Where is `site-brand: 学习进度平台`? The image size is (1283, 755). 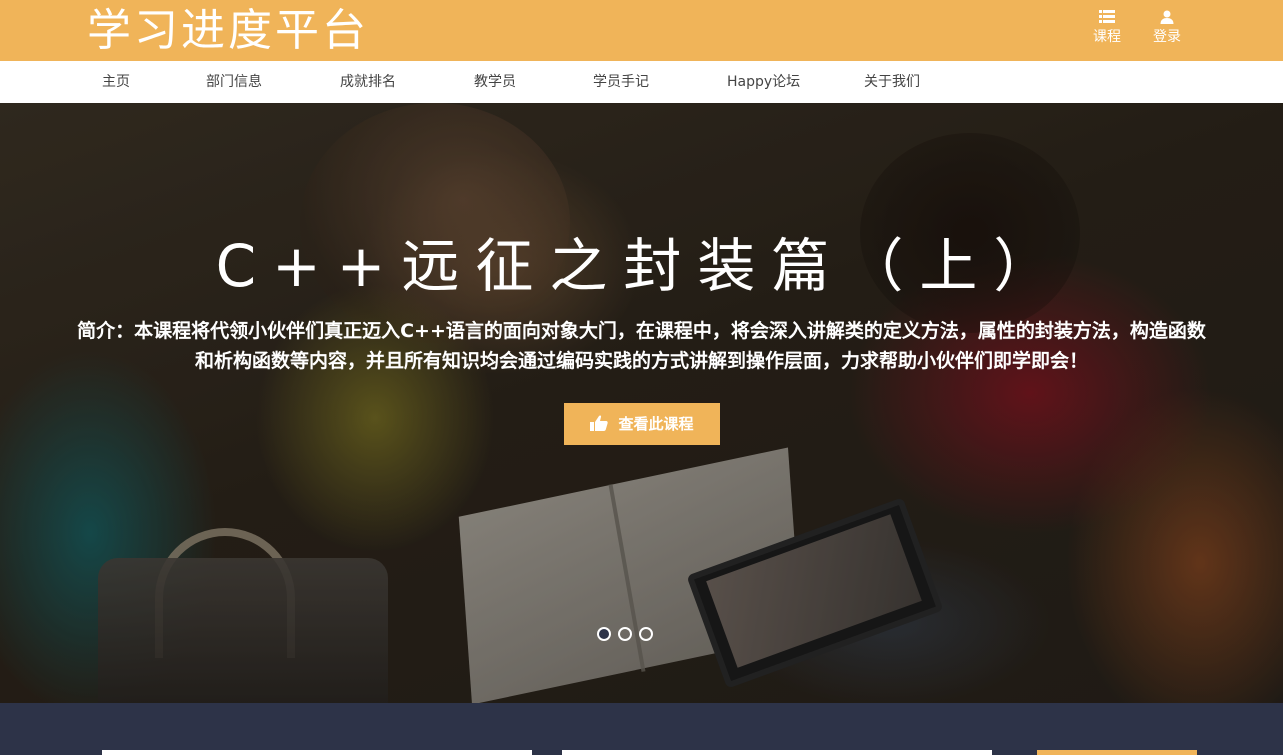 site-brand: 学习进度平台 is located at coordinates (228, 31).